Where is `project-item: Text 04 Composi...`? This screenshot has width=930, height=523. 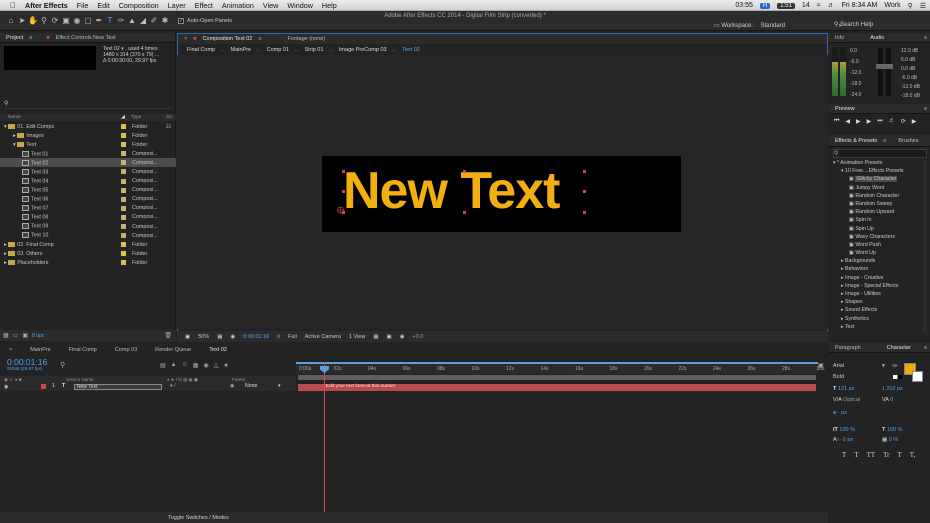 project-item: Text 04 Composi... is located at coordinates (88, 181).